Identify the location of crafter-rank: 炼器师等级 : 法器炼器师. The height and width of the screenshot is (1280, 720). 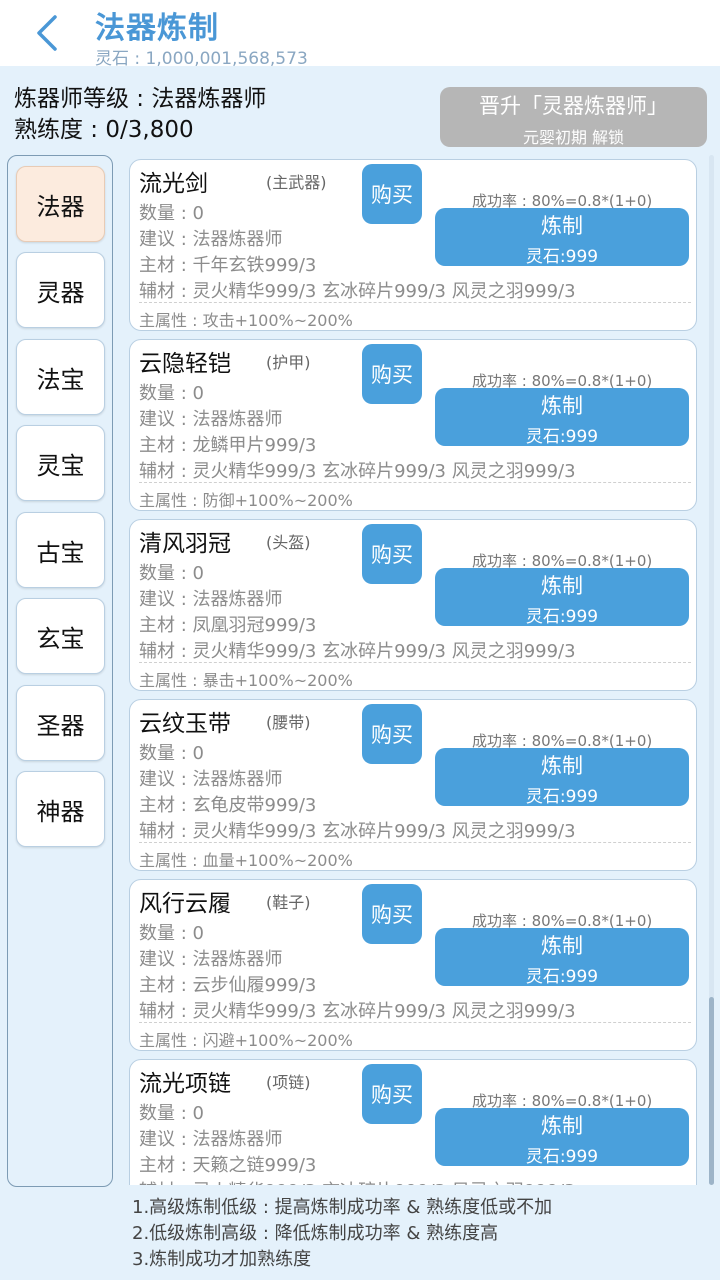
(140, 99).